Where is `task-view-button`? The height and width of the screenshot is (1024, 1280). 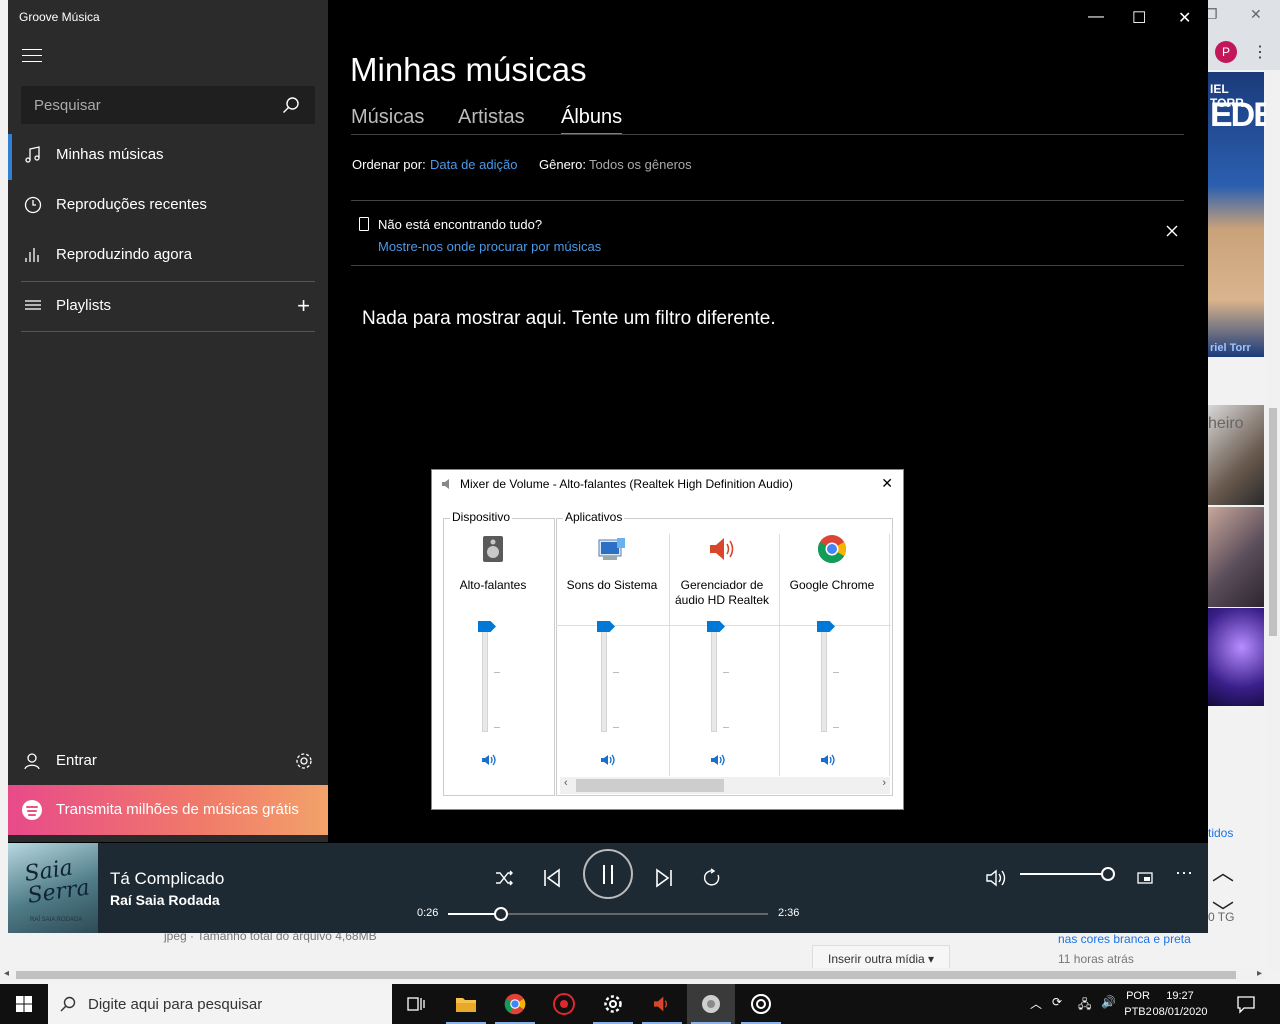 task-view-button is located at coordinates (416, 1004).